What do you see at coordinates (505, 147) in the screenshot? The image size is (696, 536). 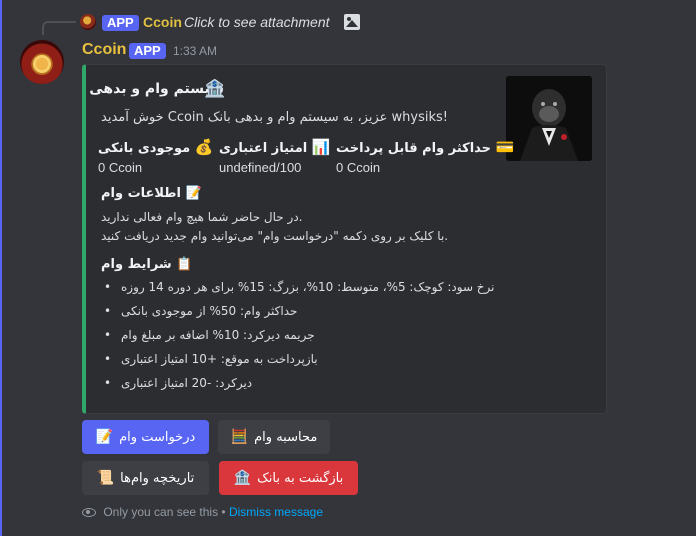 I see `credit-card-icon: 💳` at bounding box center [505, 147].